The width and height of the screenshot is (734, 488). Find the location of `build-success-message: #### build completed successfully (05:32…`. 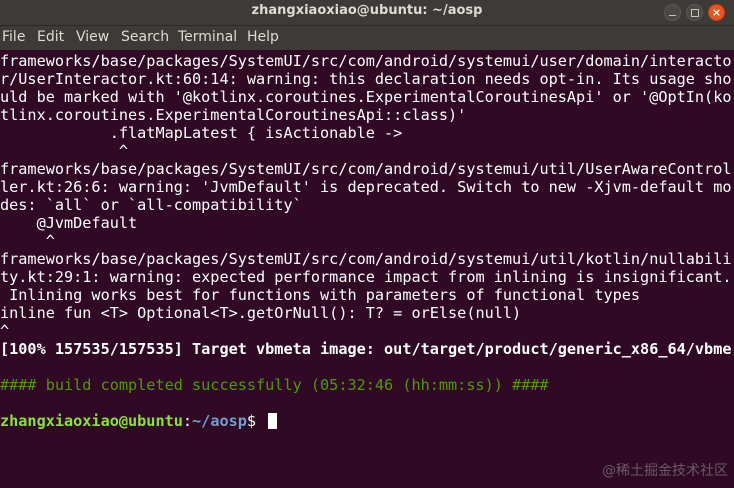

build-success-message: #### build completed successfully (05:32… is located at coordinates (274, 385).